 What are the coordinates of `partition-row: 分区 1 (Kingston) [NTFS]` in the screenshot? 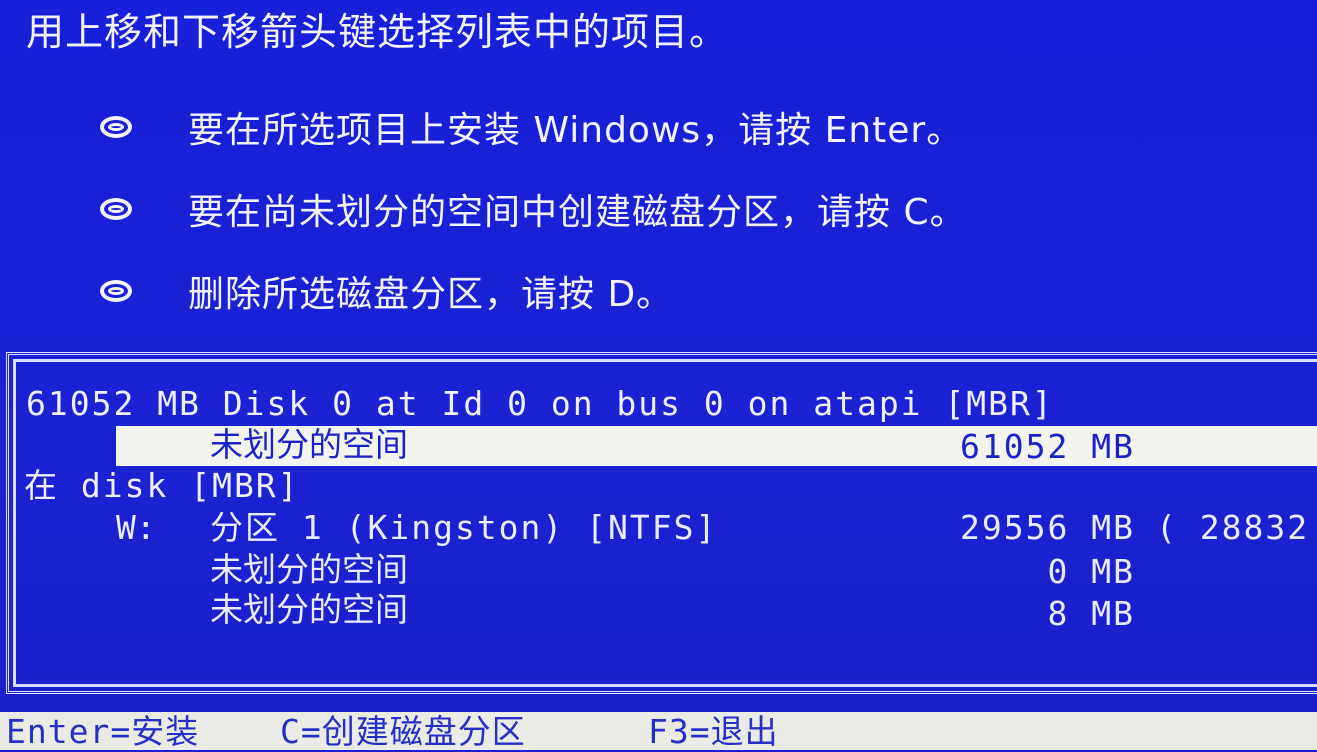 It's located at (463, 528).